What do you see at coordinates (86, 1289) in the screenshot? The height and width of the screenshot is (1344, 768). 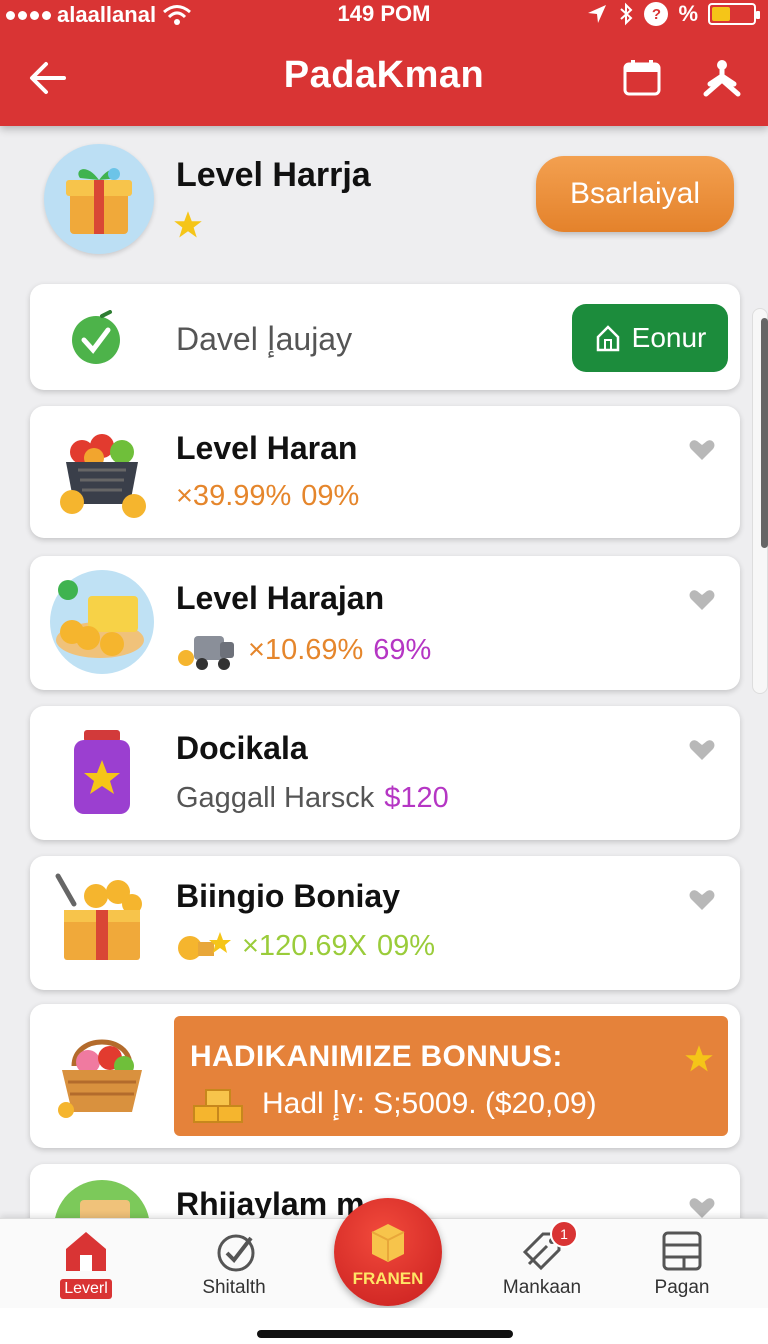 I see `nav-level-label: Leverl` at bounding box center [86, 1289].